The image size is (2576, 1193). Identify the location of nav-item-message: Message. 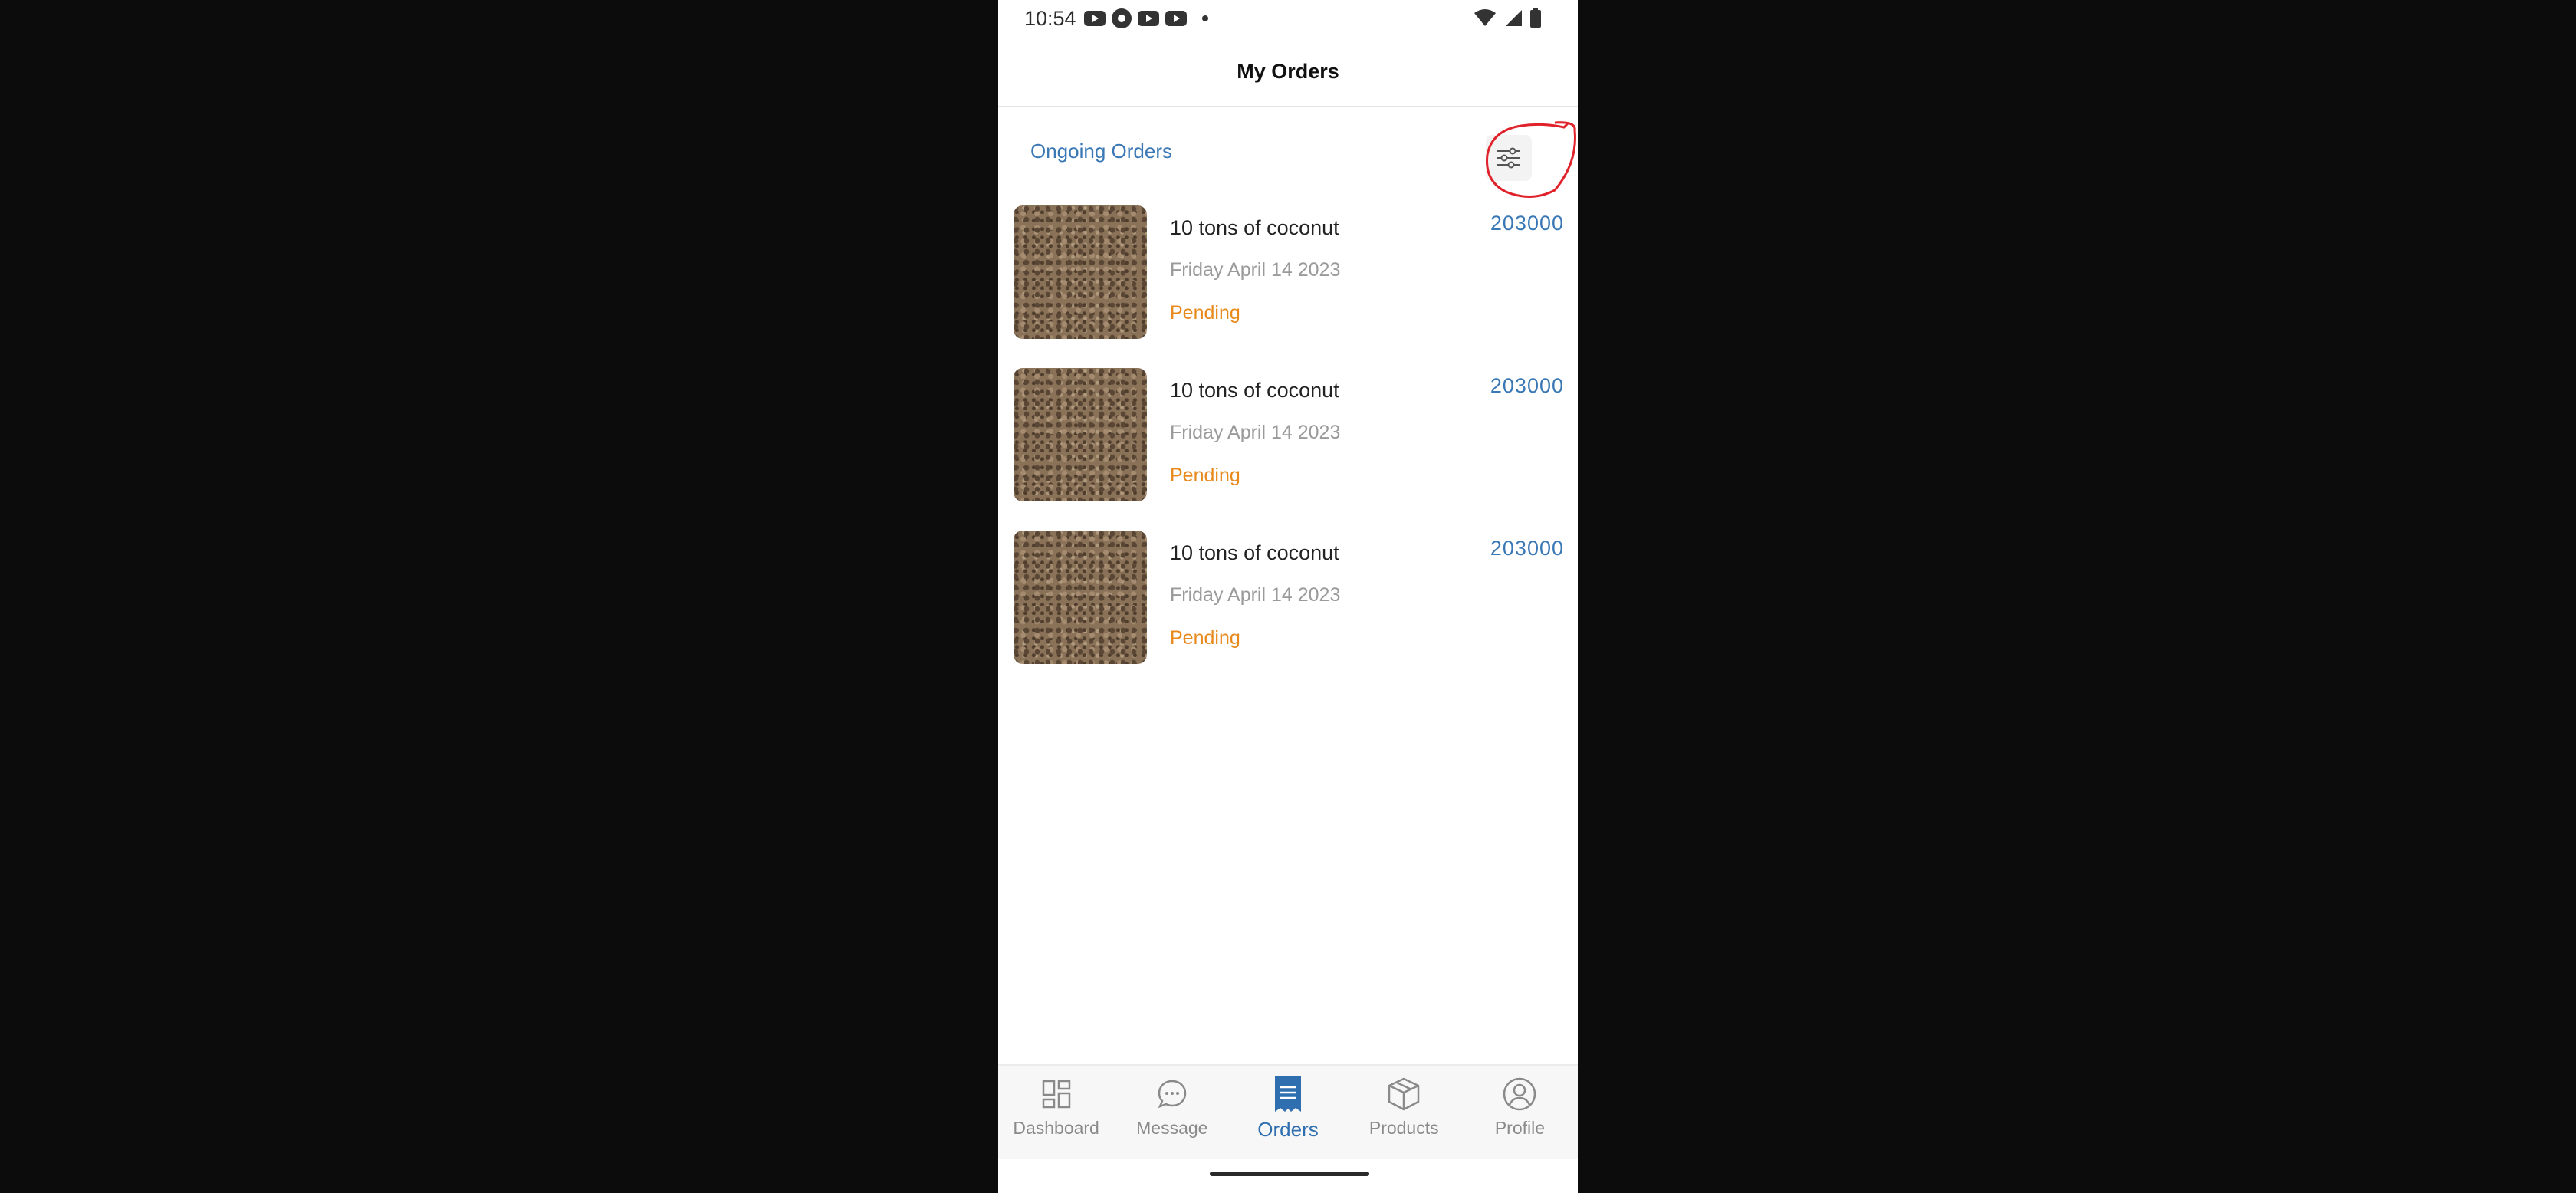
(1172, 1112).